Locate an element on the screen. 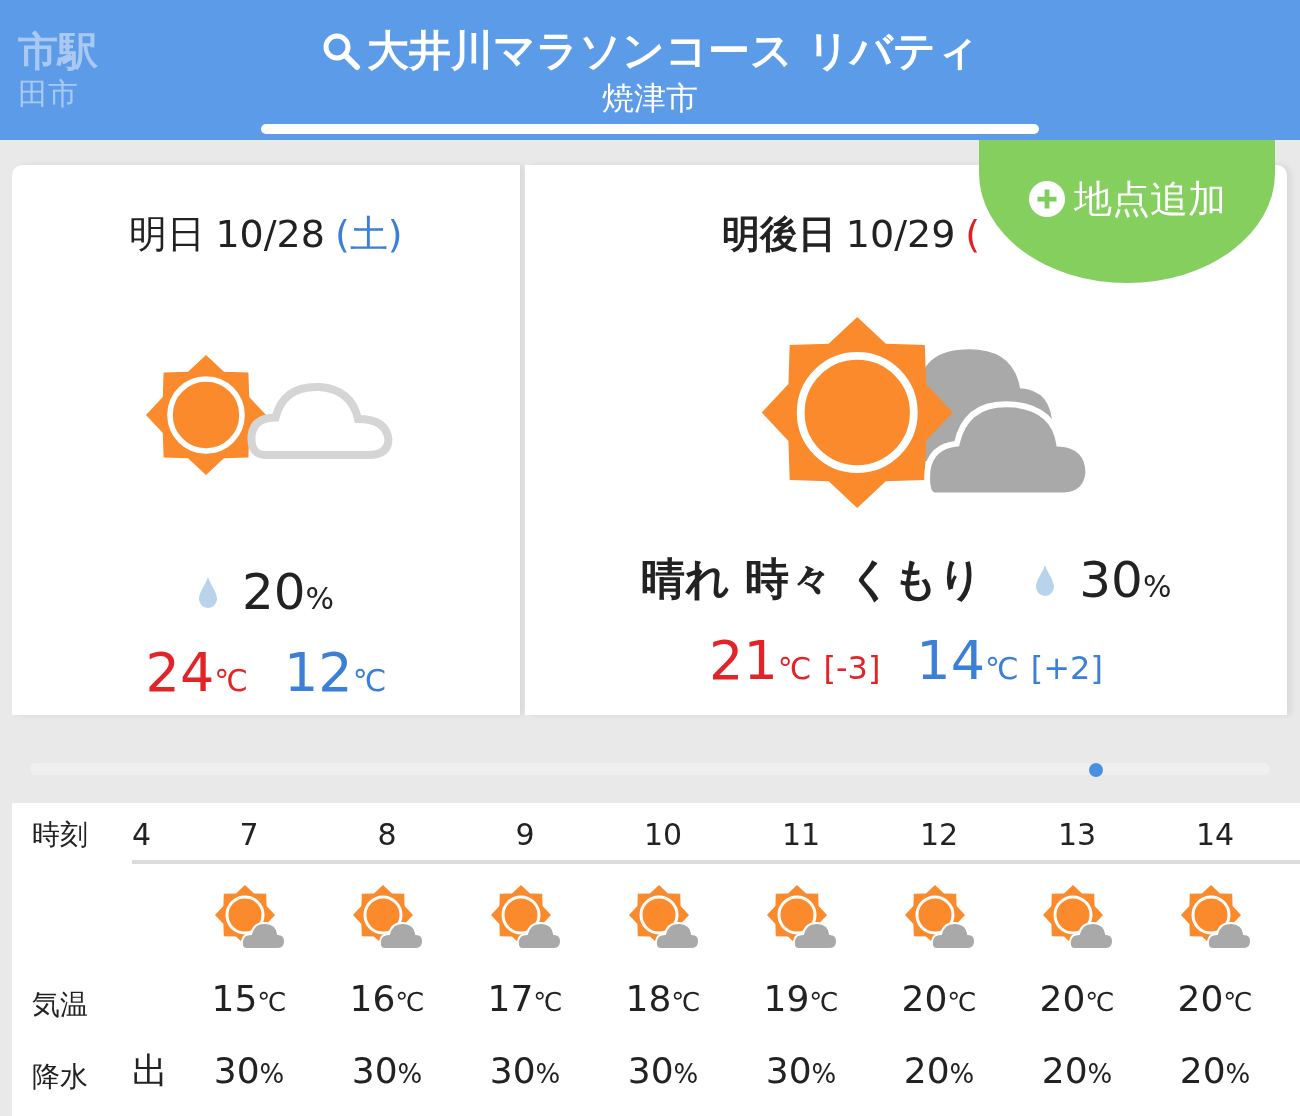 The image size is (1300, 1116). hour-cell-text: 4 is located at coordinates (142, 835).